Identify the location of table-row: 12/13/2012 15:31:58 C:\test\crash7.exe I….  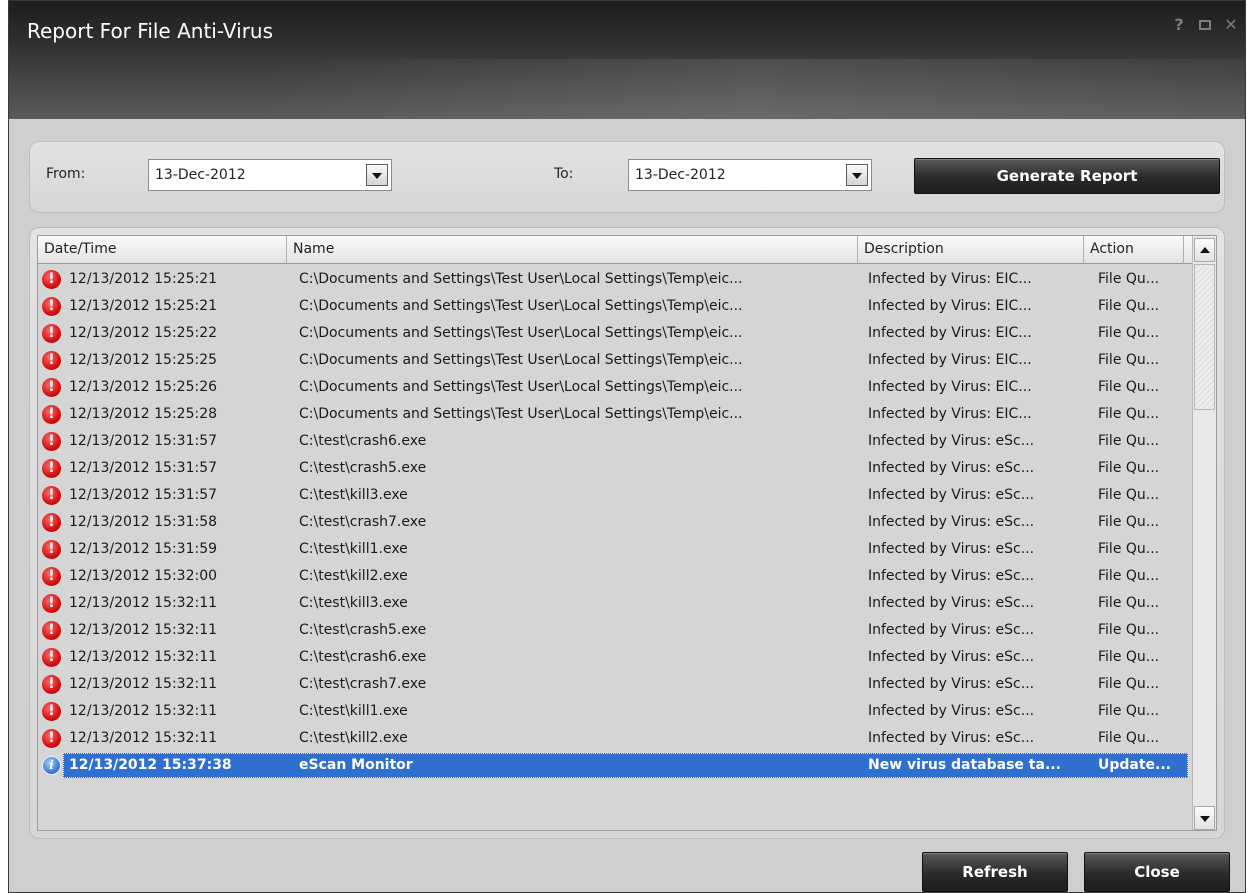
(615, 522).